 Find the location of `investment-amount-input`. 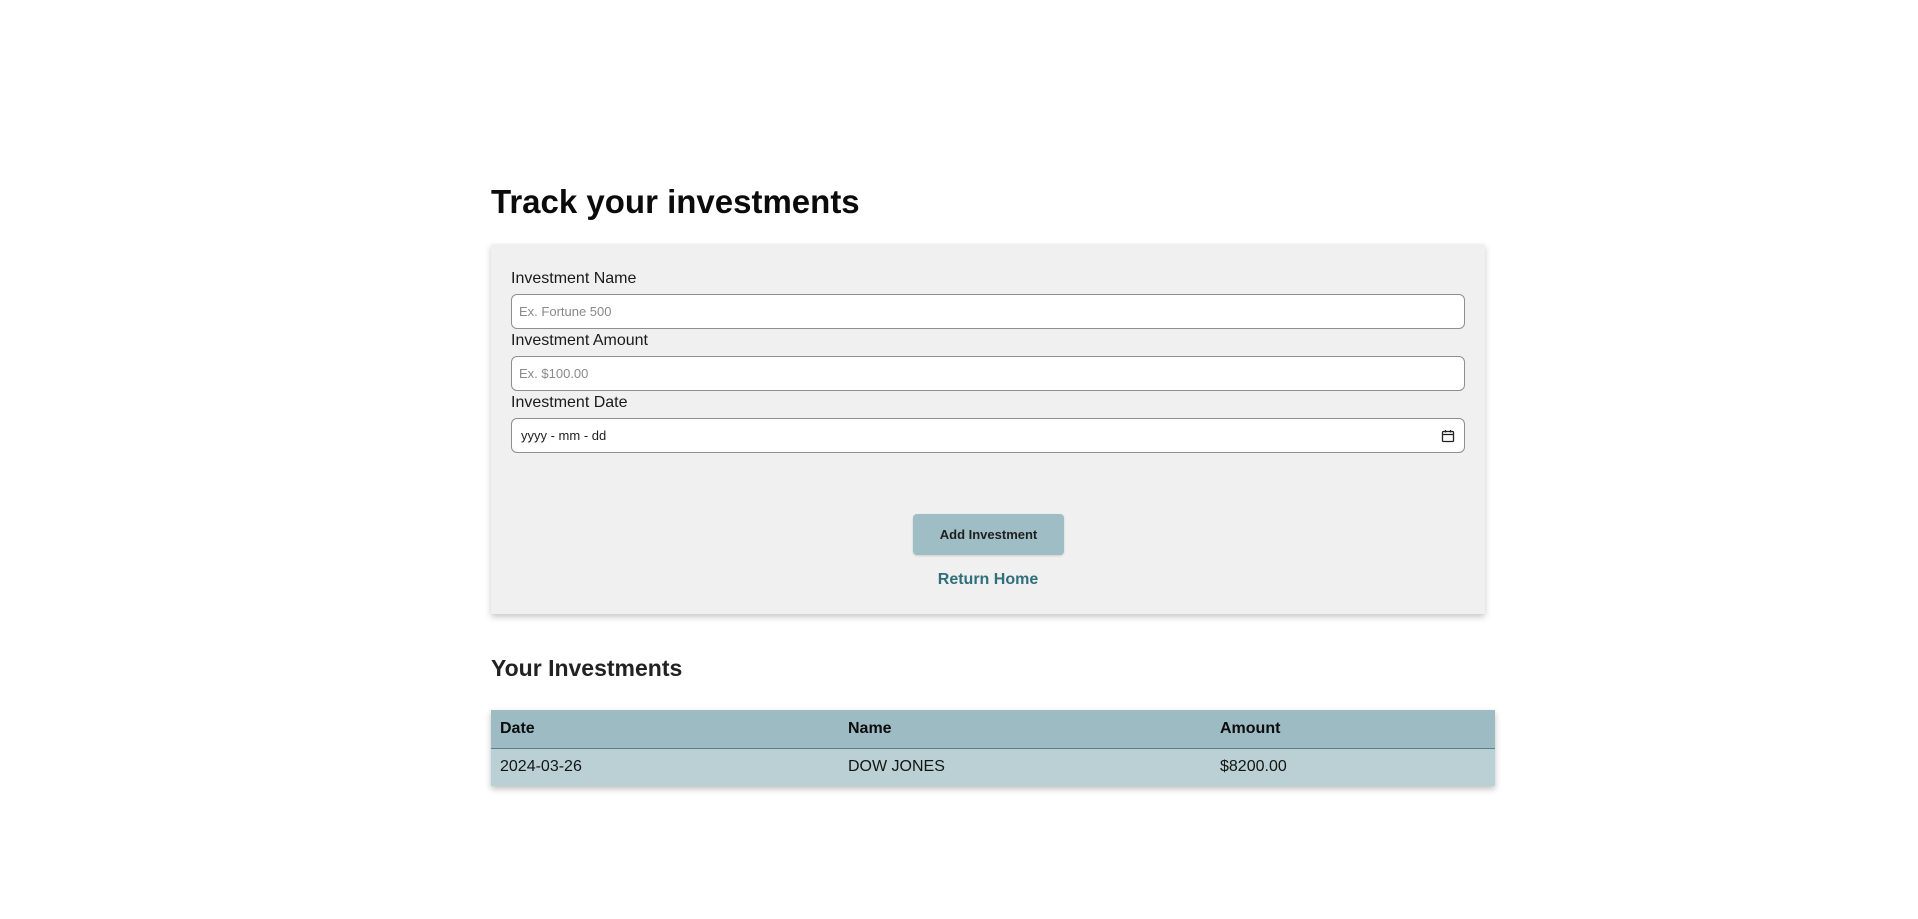

investment-amount-input is located at coordinates (988, 373).